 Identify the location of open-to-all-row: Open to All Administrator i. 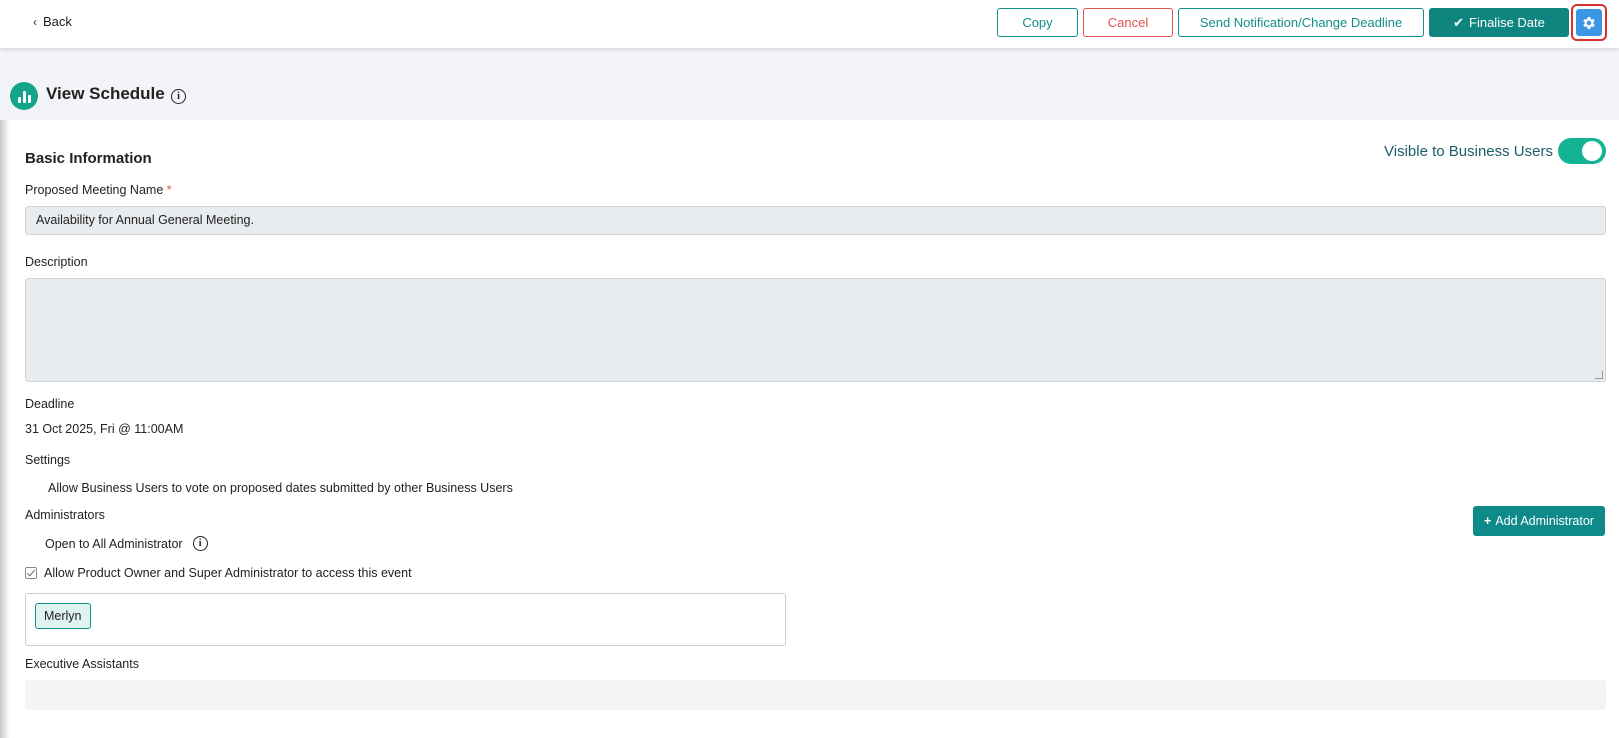
(126, 543).